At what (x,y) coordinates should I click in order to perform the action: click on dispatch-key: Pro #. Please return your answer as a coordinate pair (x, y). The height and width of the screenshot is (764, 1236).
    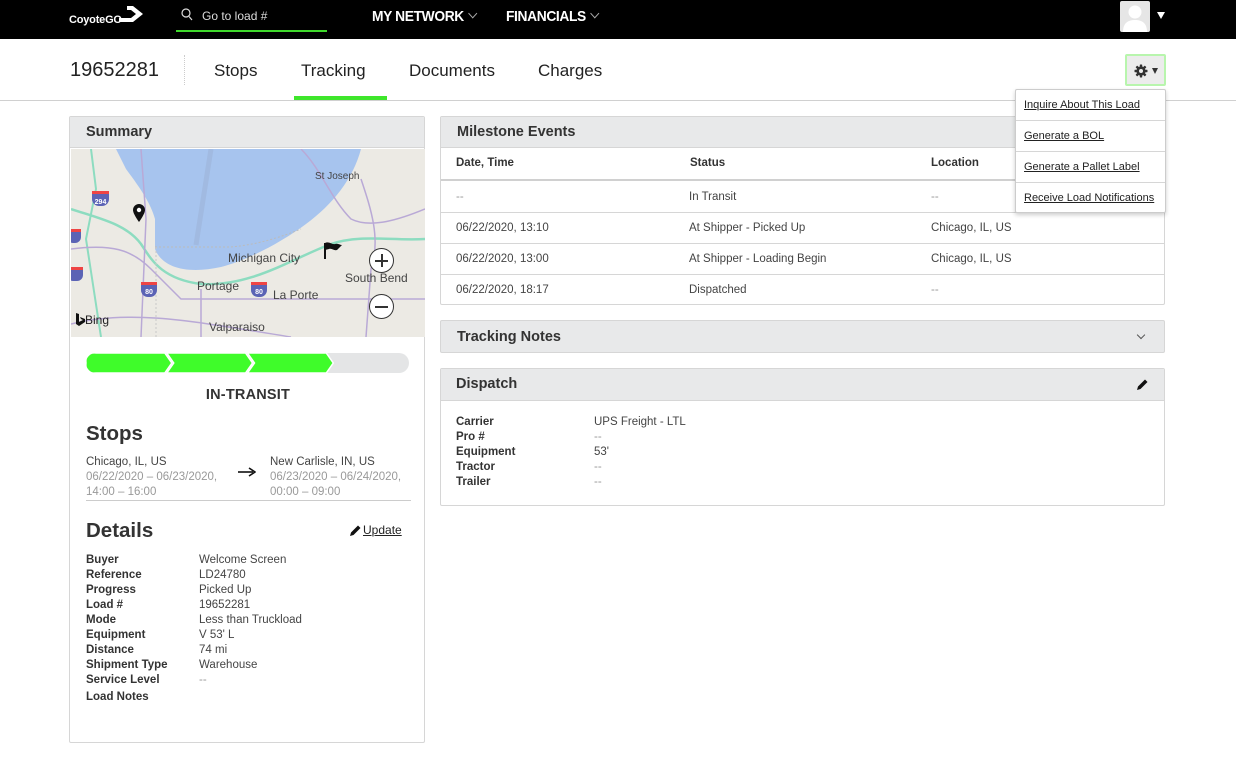
    Looking at the image, I should click on (470, 437).